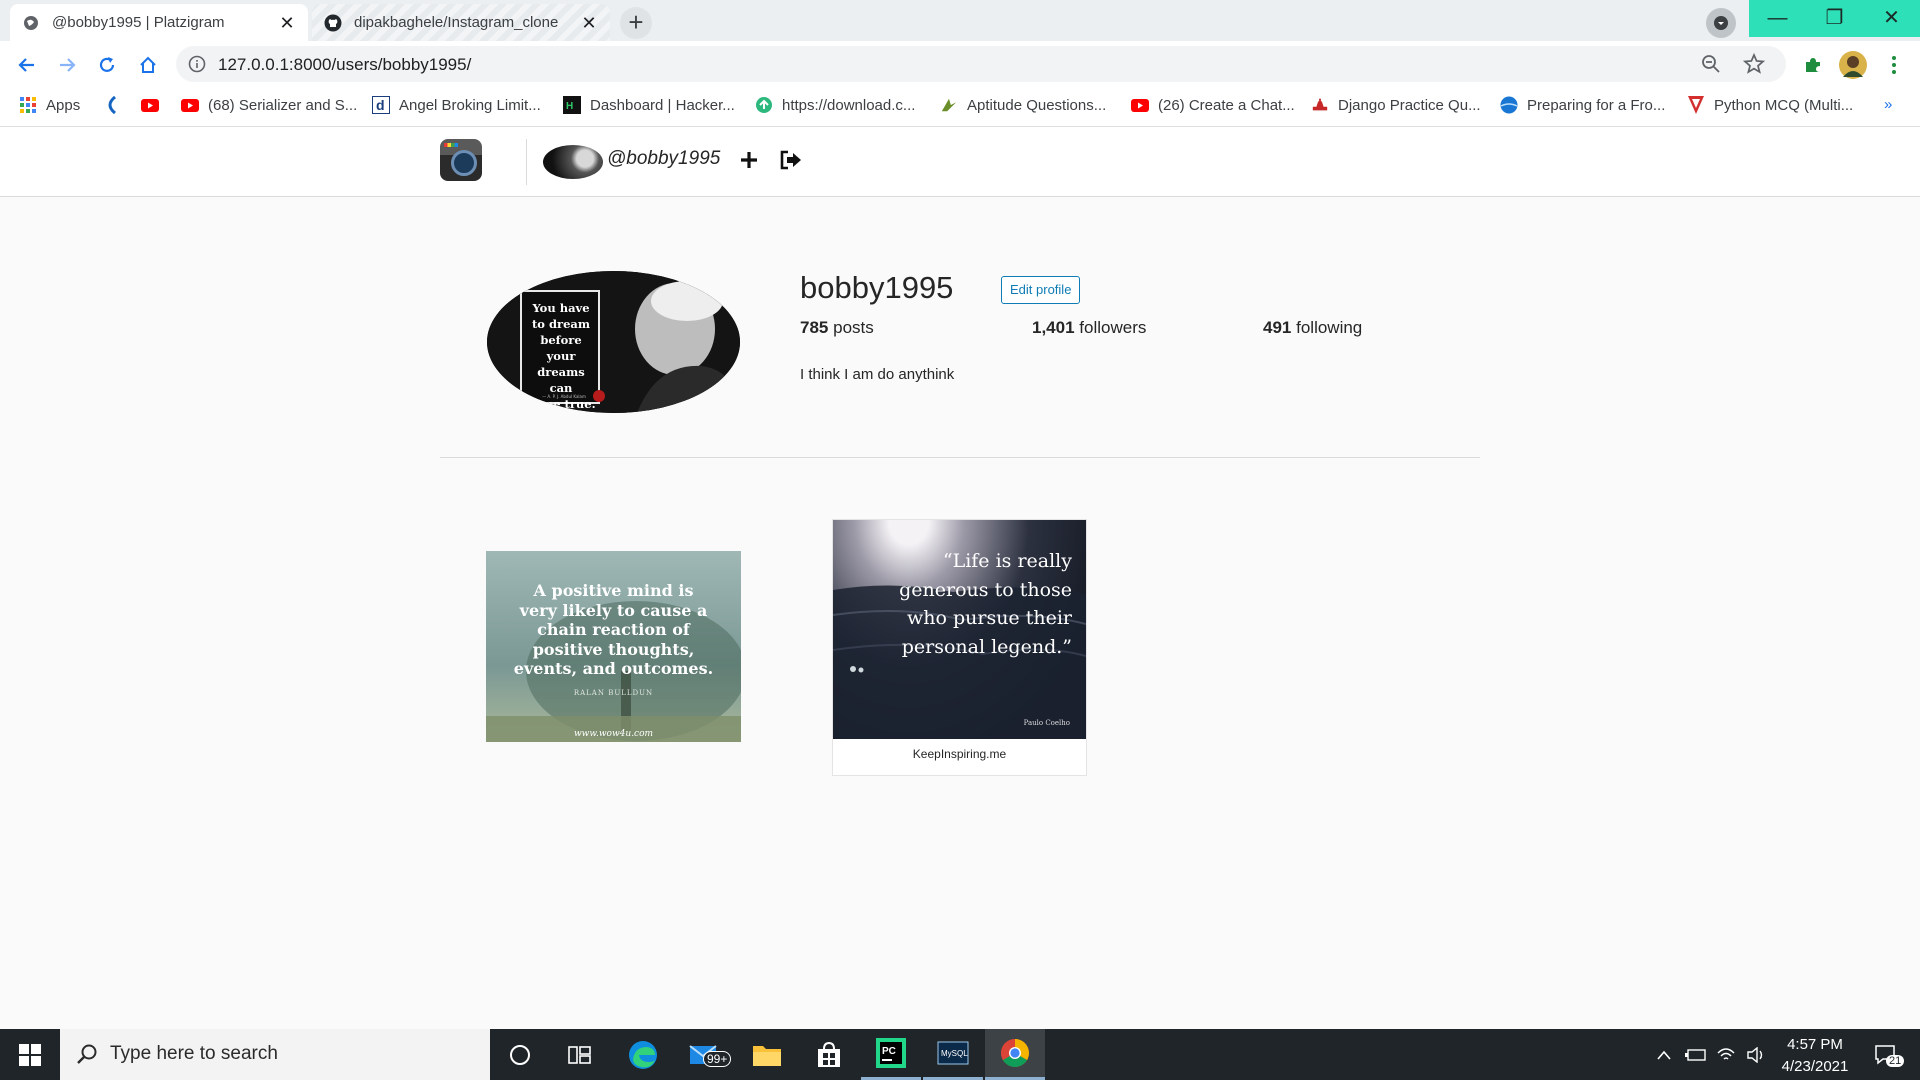 The width and height of the screenshot is (1920, 1080). What do you see at coordinates (1277, 327) in the screenshot?
I see `following-count: 491` at bounding box center [1277, 327].